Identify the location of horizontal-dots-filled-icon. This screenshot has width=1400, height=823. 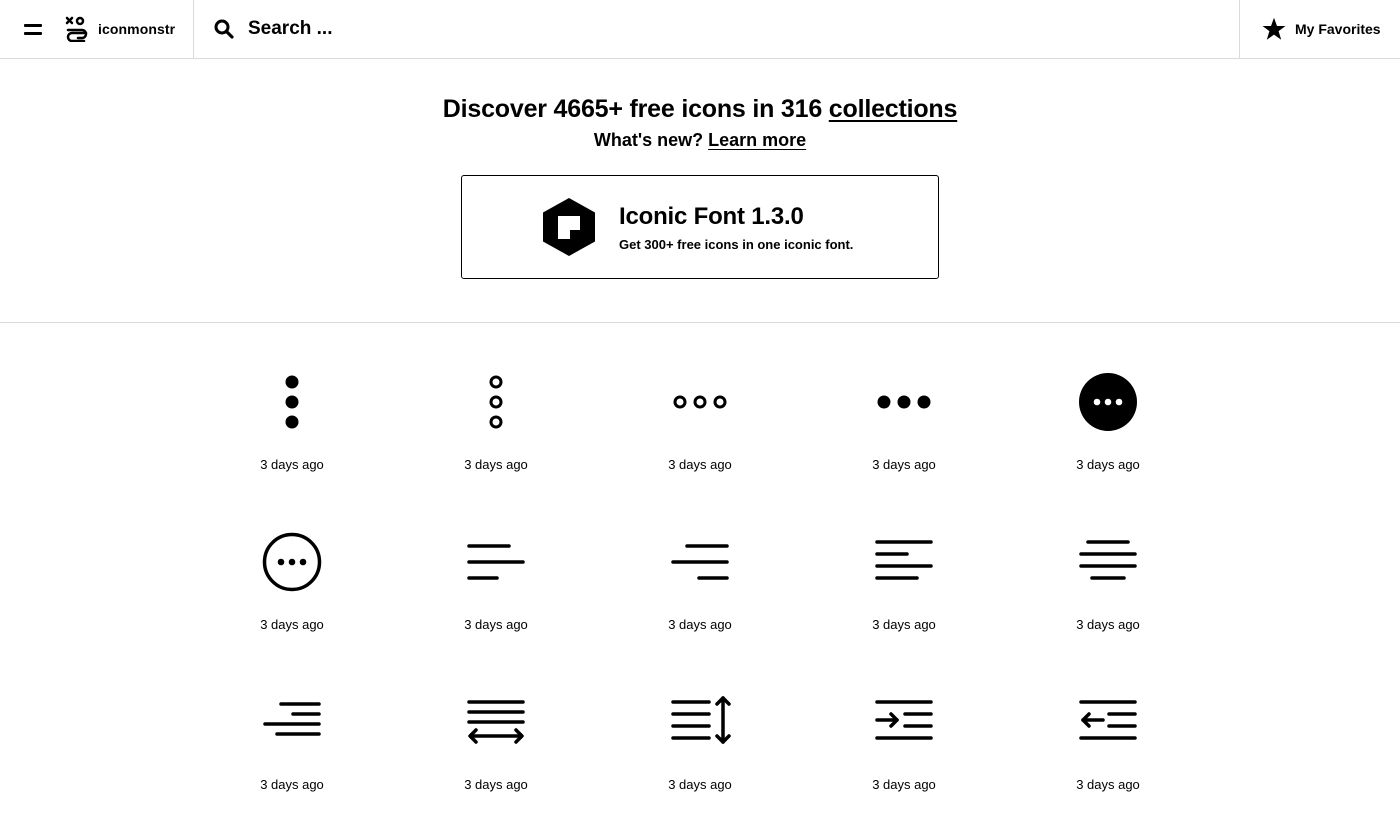
(904, 402).